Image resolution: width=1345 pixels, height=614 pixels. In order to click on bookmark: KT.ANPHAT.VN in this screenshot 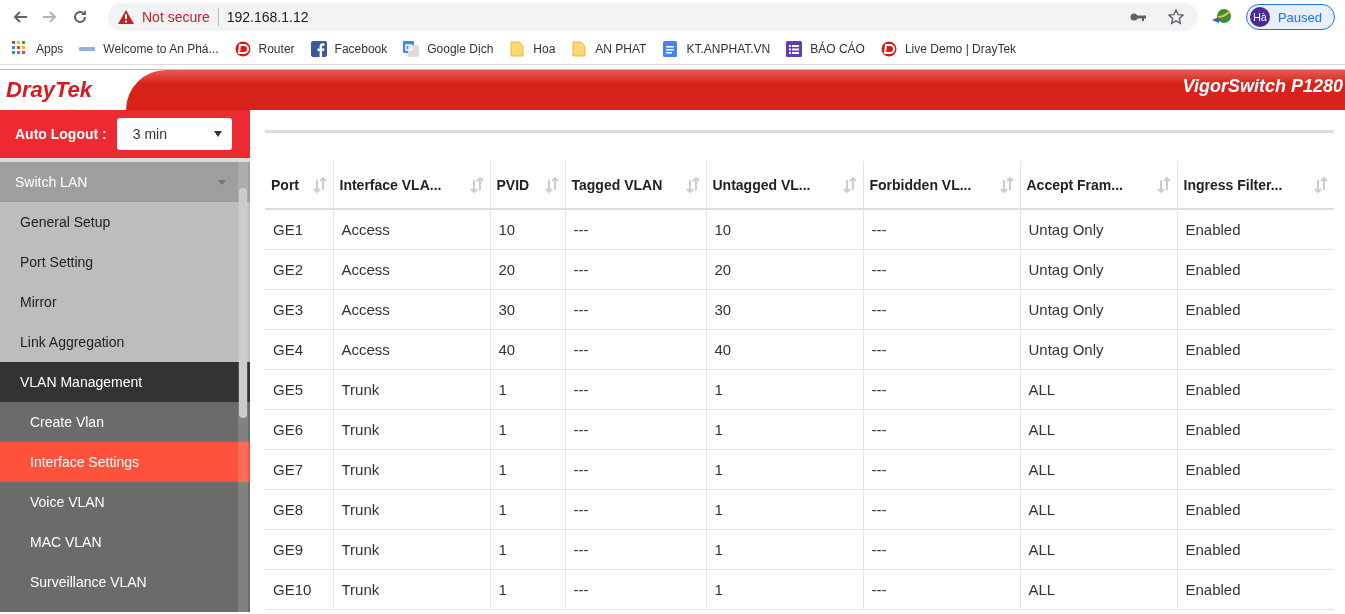, I will do `click(716, 49)`.